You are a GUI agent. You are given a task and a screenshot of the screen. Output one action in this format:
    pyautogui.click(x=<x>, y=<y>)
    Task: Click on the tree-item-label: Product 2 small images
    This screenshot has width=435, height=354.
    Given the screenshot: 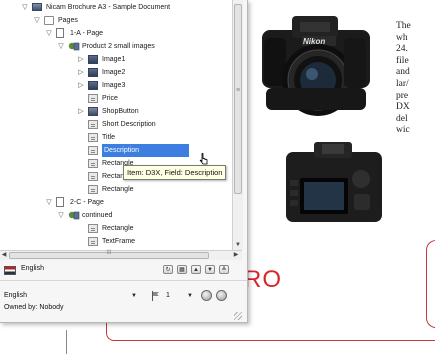 What is the action you would take?
    pyautogui.click(x=118, y=46)
    